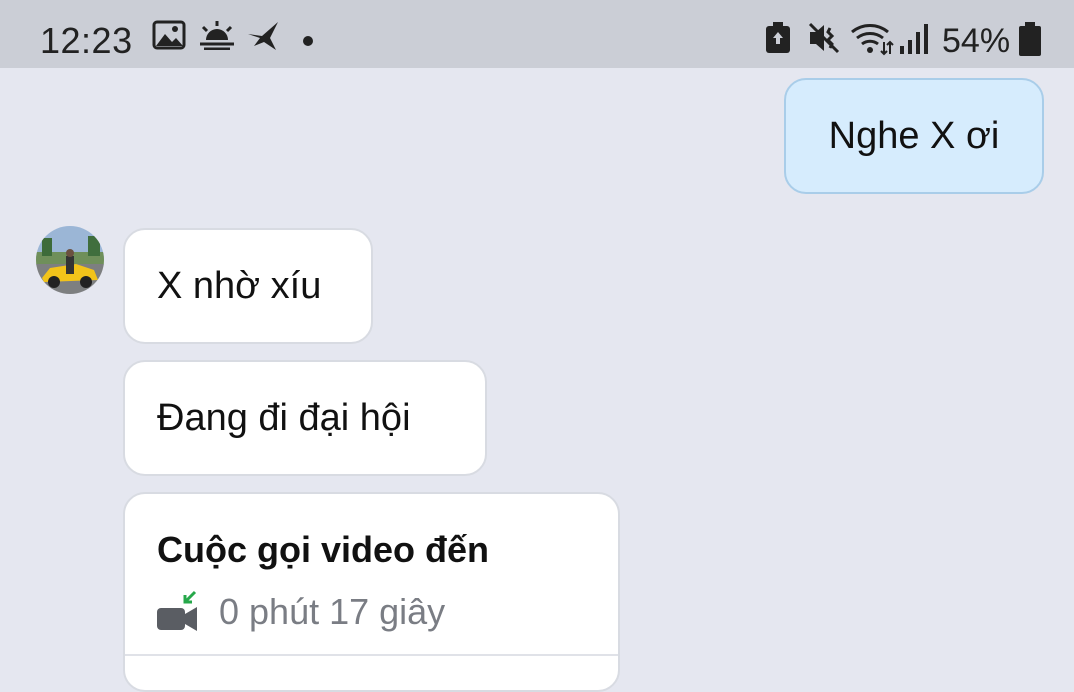 This screenshot has width=1074, height=692. I want to click on sent-message-bubble: Nghe X ơi, so click(914, 136).